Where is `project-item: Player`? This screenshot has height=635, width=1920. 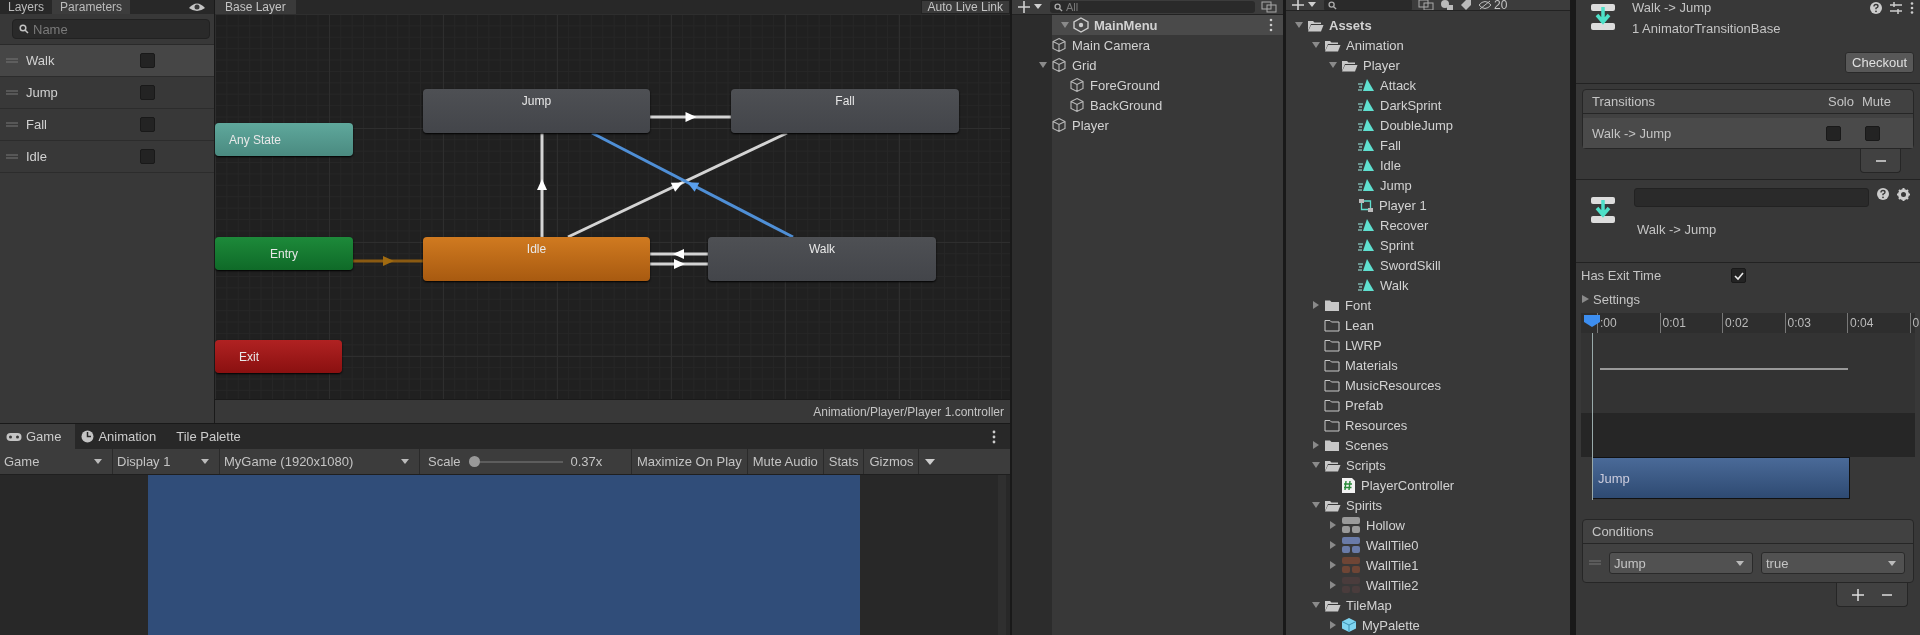 project-item: Player is located at coordinates (1428, 65).